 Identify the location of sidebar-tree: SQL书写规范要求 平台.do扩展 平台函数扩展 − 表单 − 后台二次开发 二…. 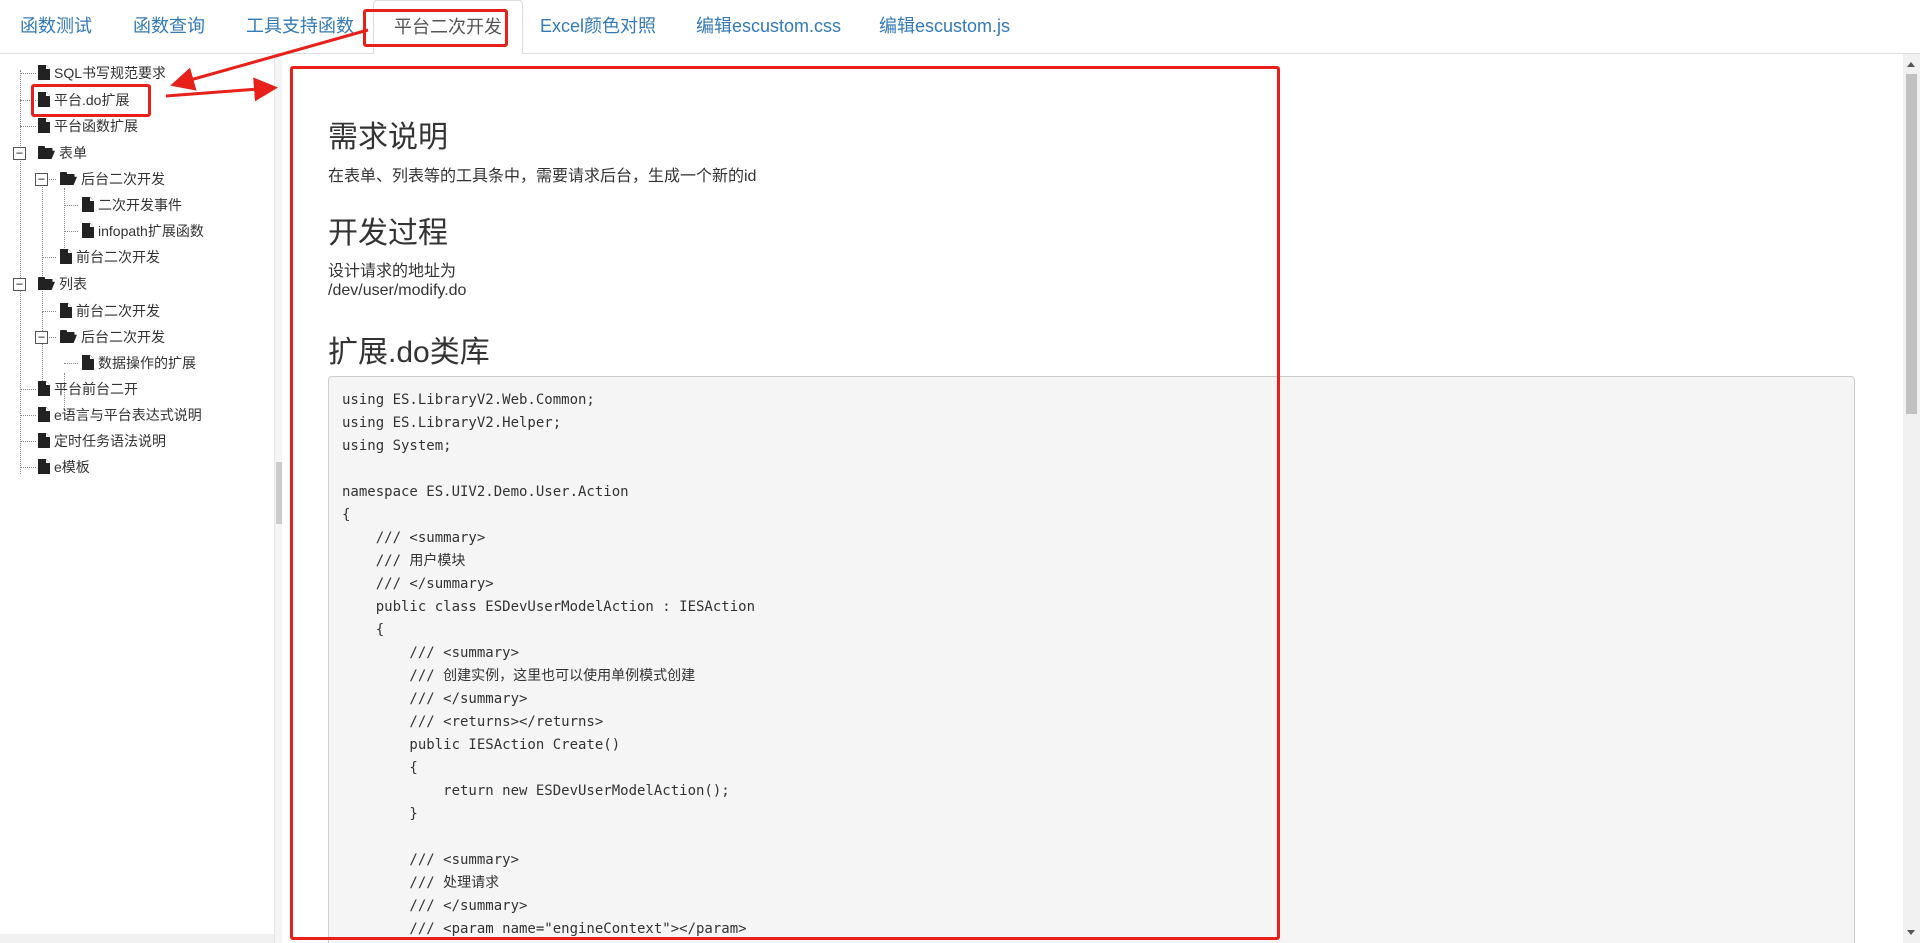
(137, 498).